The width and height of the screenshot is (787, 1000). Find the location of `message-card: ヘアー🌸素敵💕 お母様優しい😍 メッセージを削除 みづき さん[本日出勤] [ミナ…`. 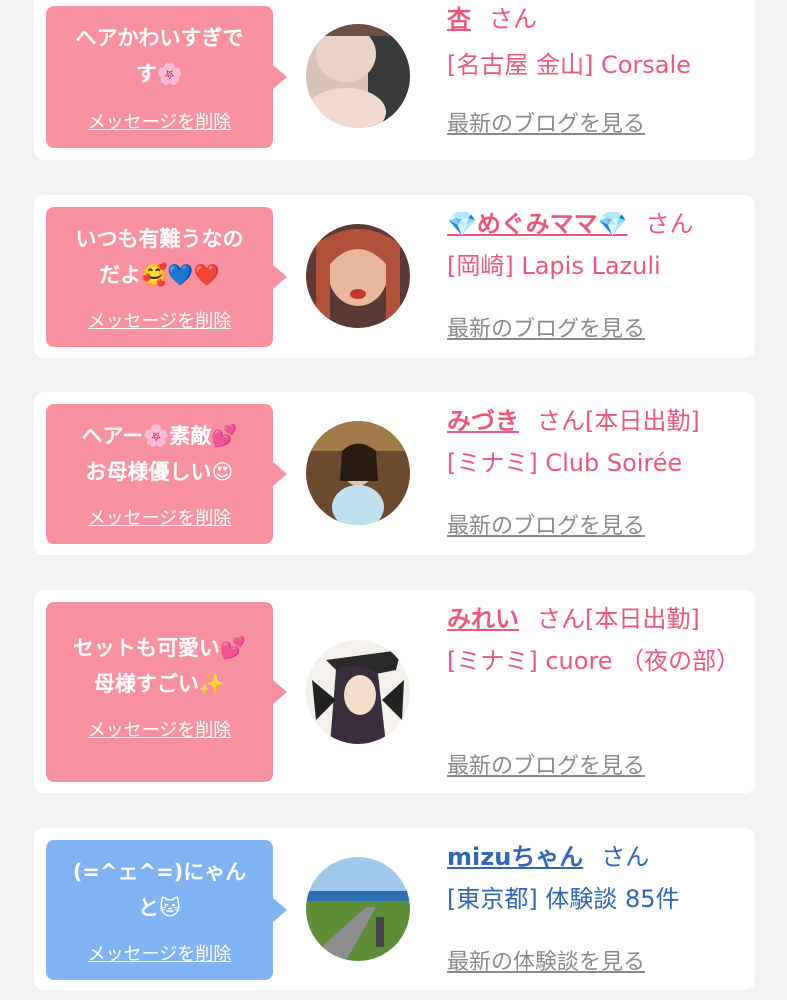

message-card: ヘアー🌸素敵💕 お母様優しい😍 メッセージを削除 みづき さん[本日出勤] [ミナ… is located at coordinates (394, 473).